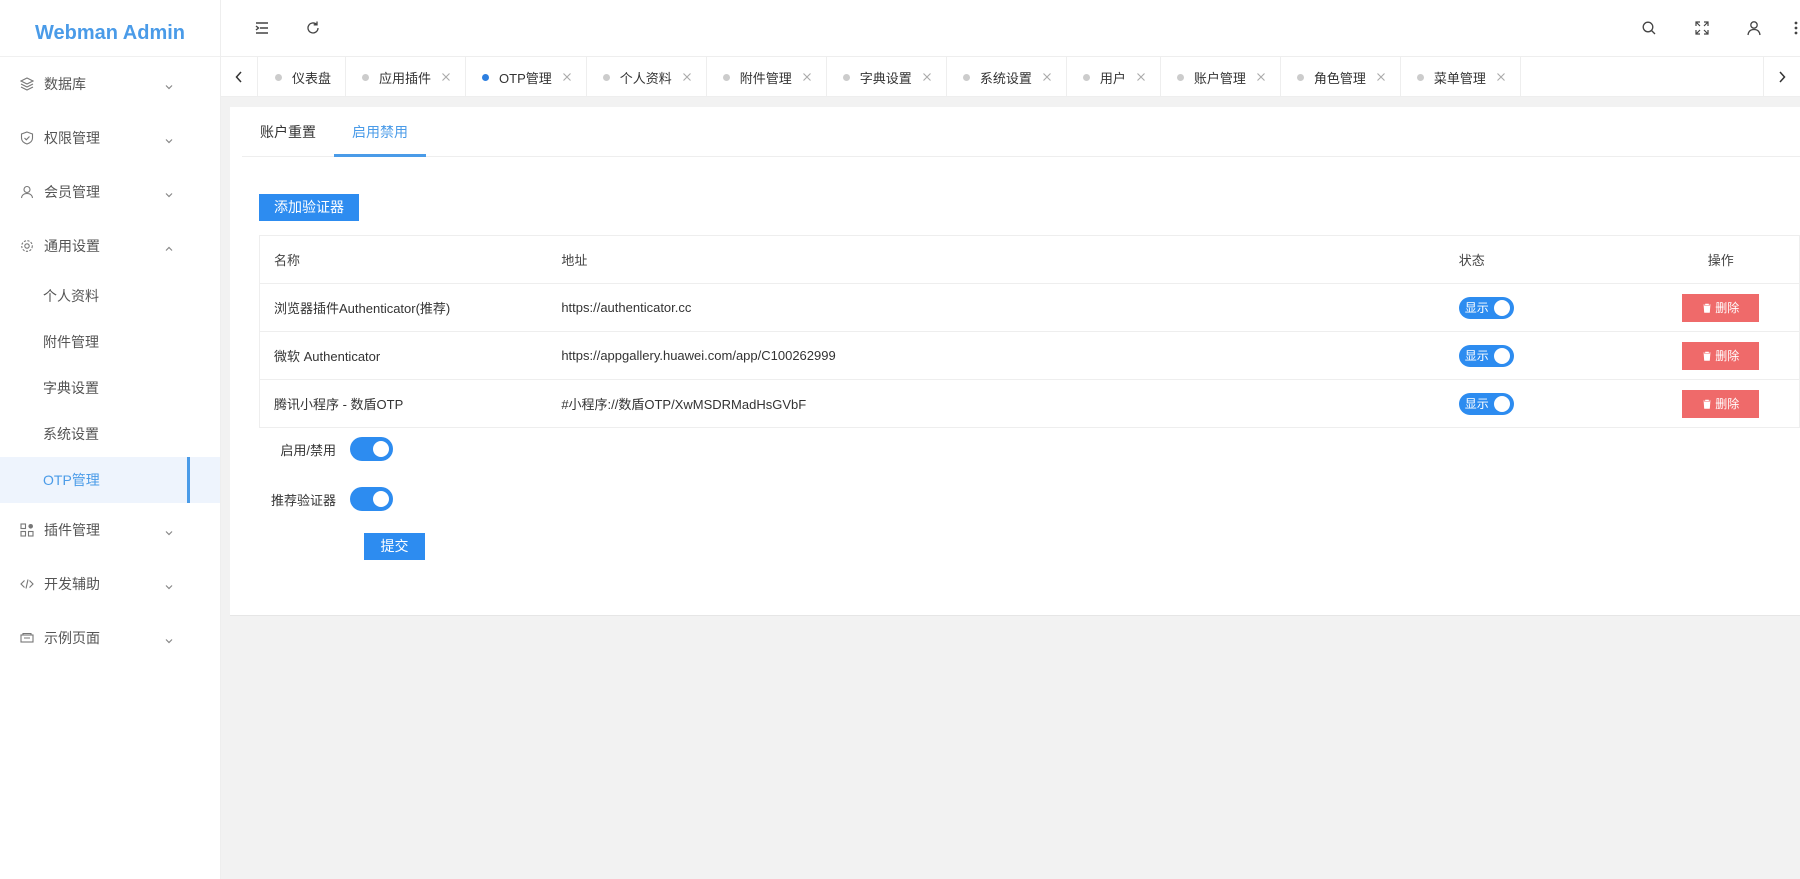  Describe the element at coordinates (1476, 356) in the screenshot. I see `status-toggle-label: 显示` at that location.